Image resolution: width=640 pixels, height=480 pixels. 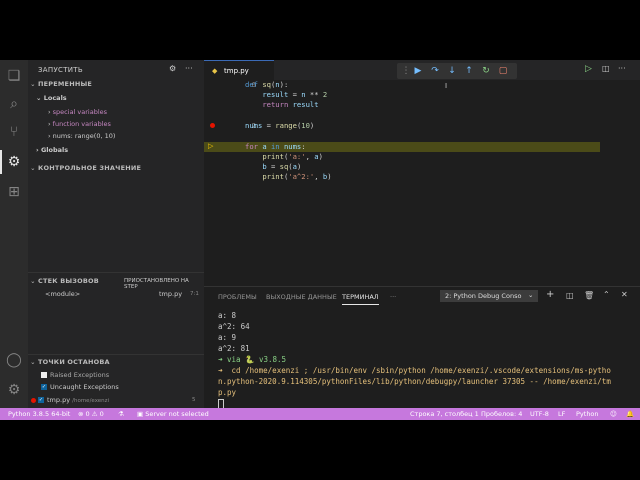 What do you see at coordinates (14, 192) in the screenshot?
I see `extensions-icon: ⊞` at bounding box center [14, 192].